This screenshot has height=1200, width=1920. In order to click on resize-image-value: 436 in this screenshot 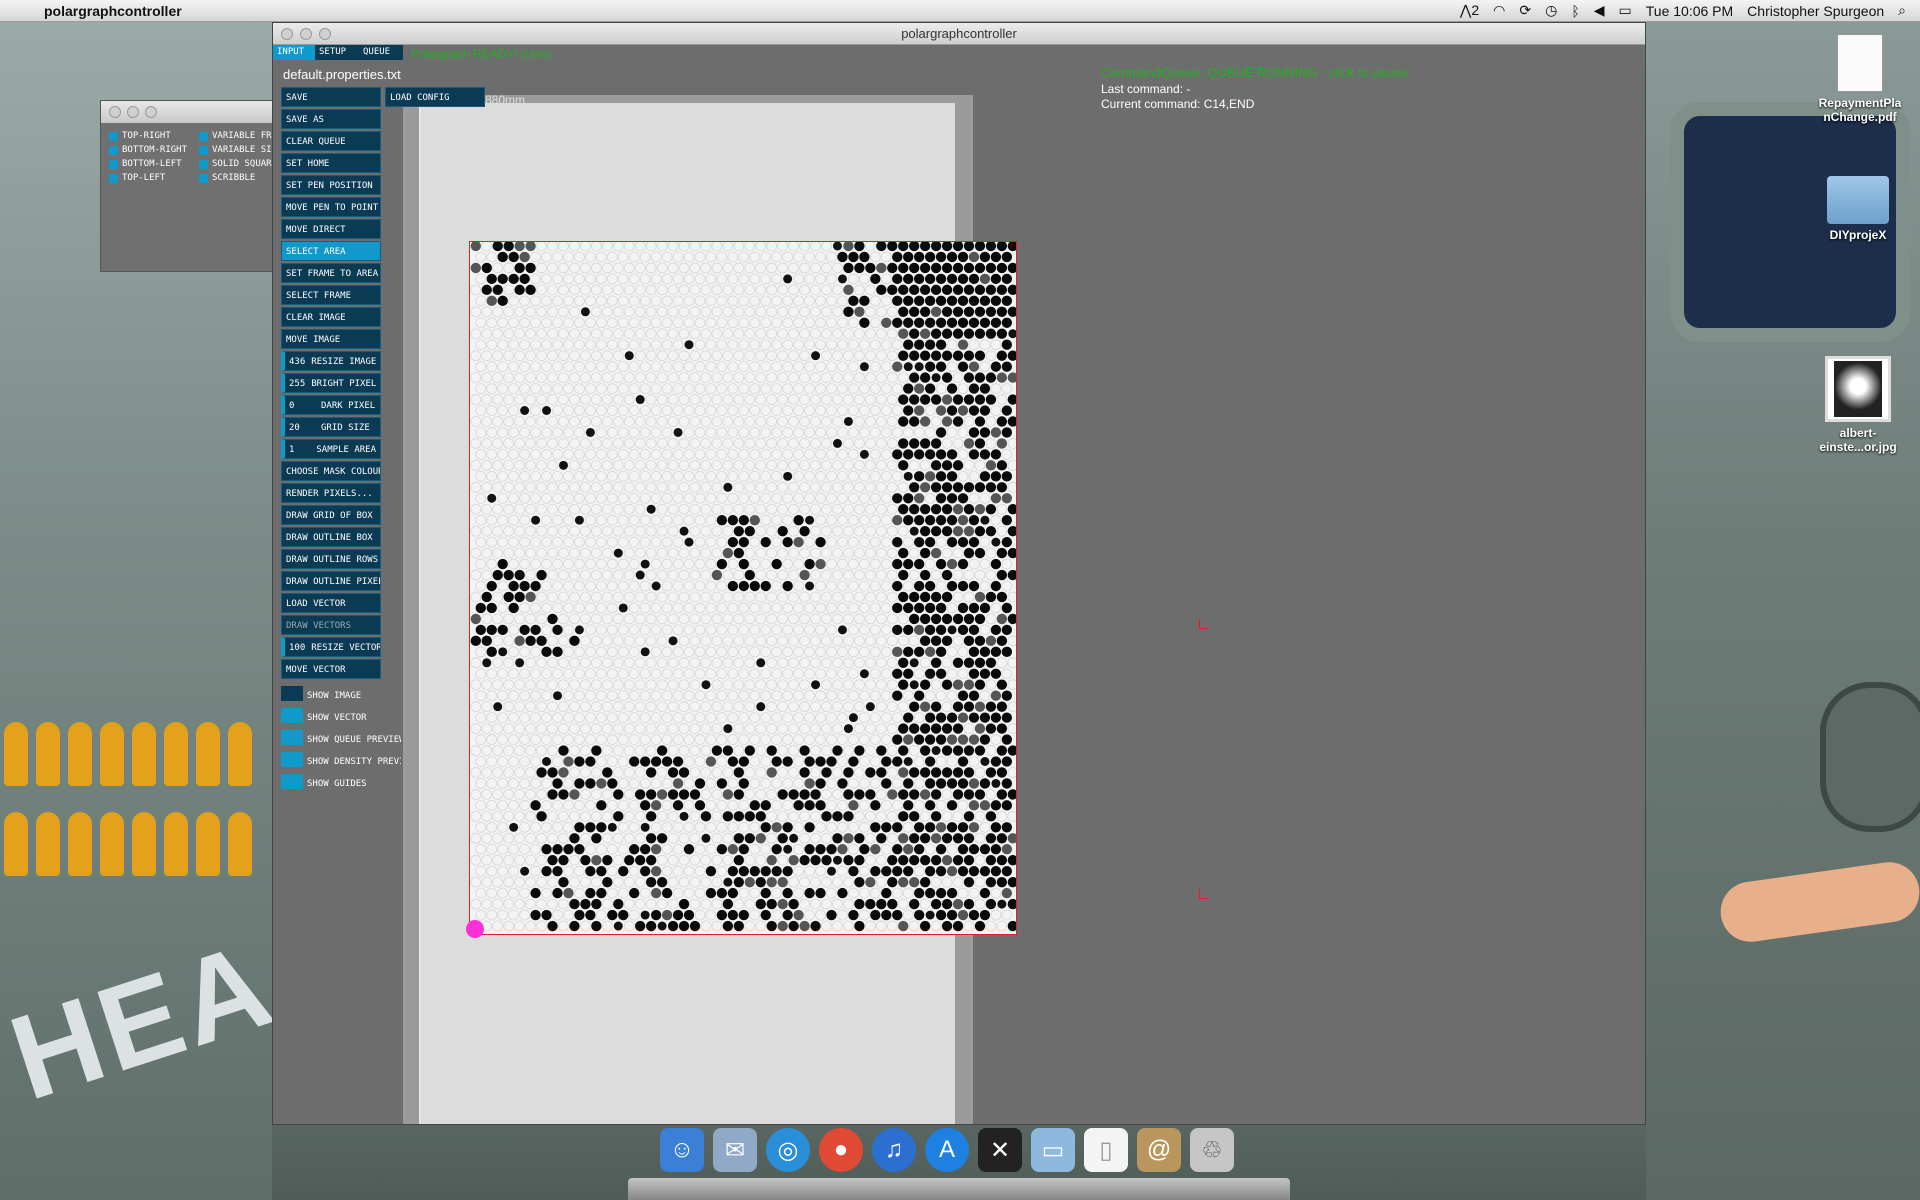, I will do `click(297, 363)`.